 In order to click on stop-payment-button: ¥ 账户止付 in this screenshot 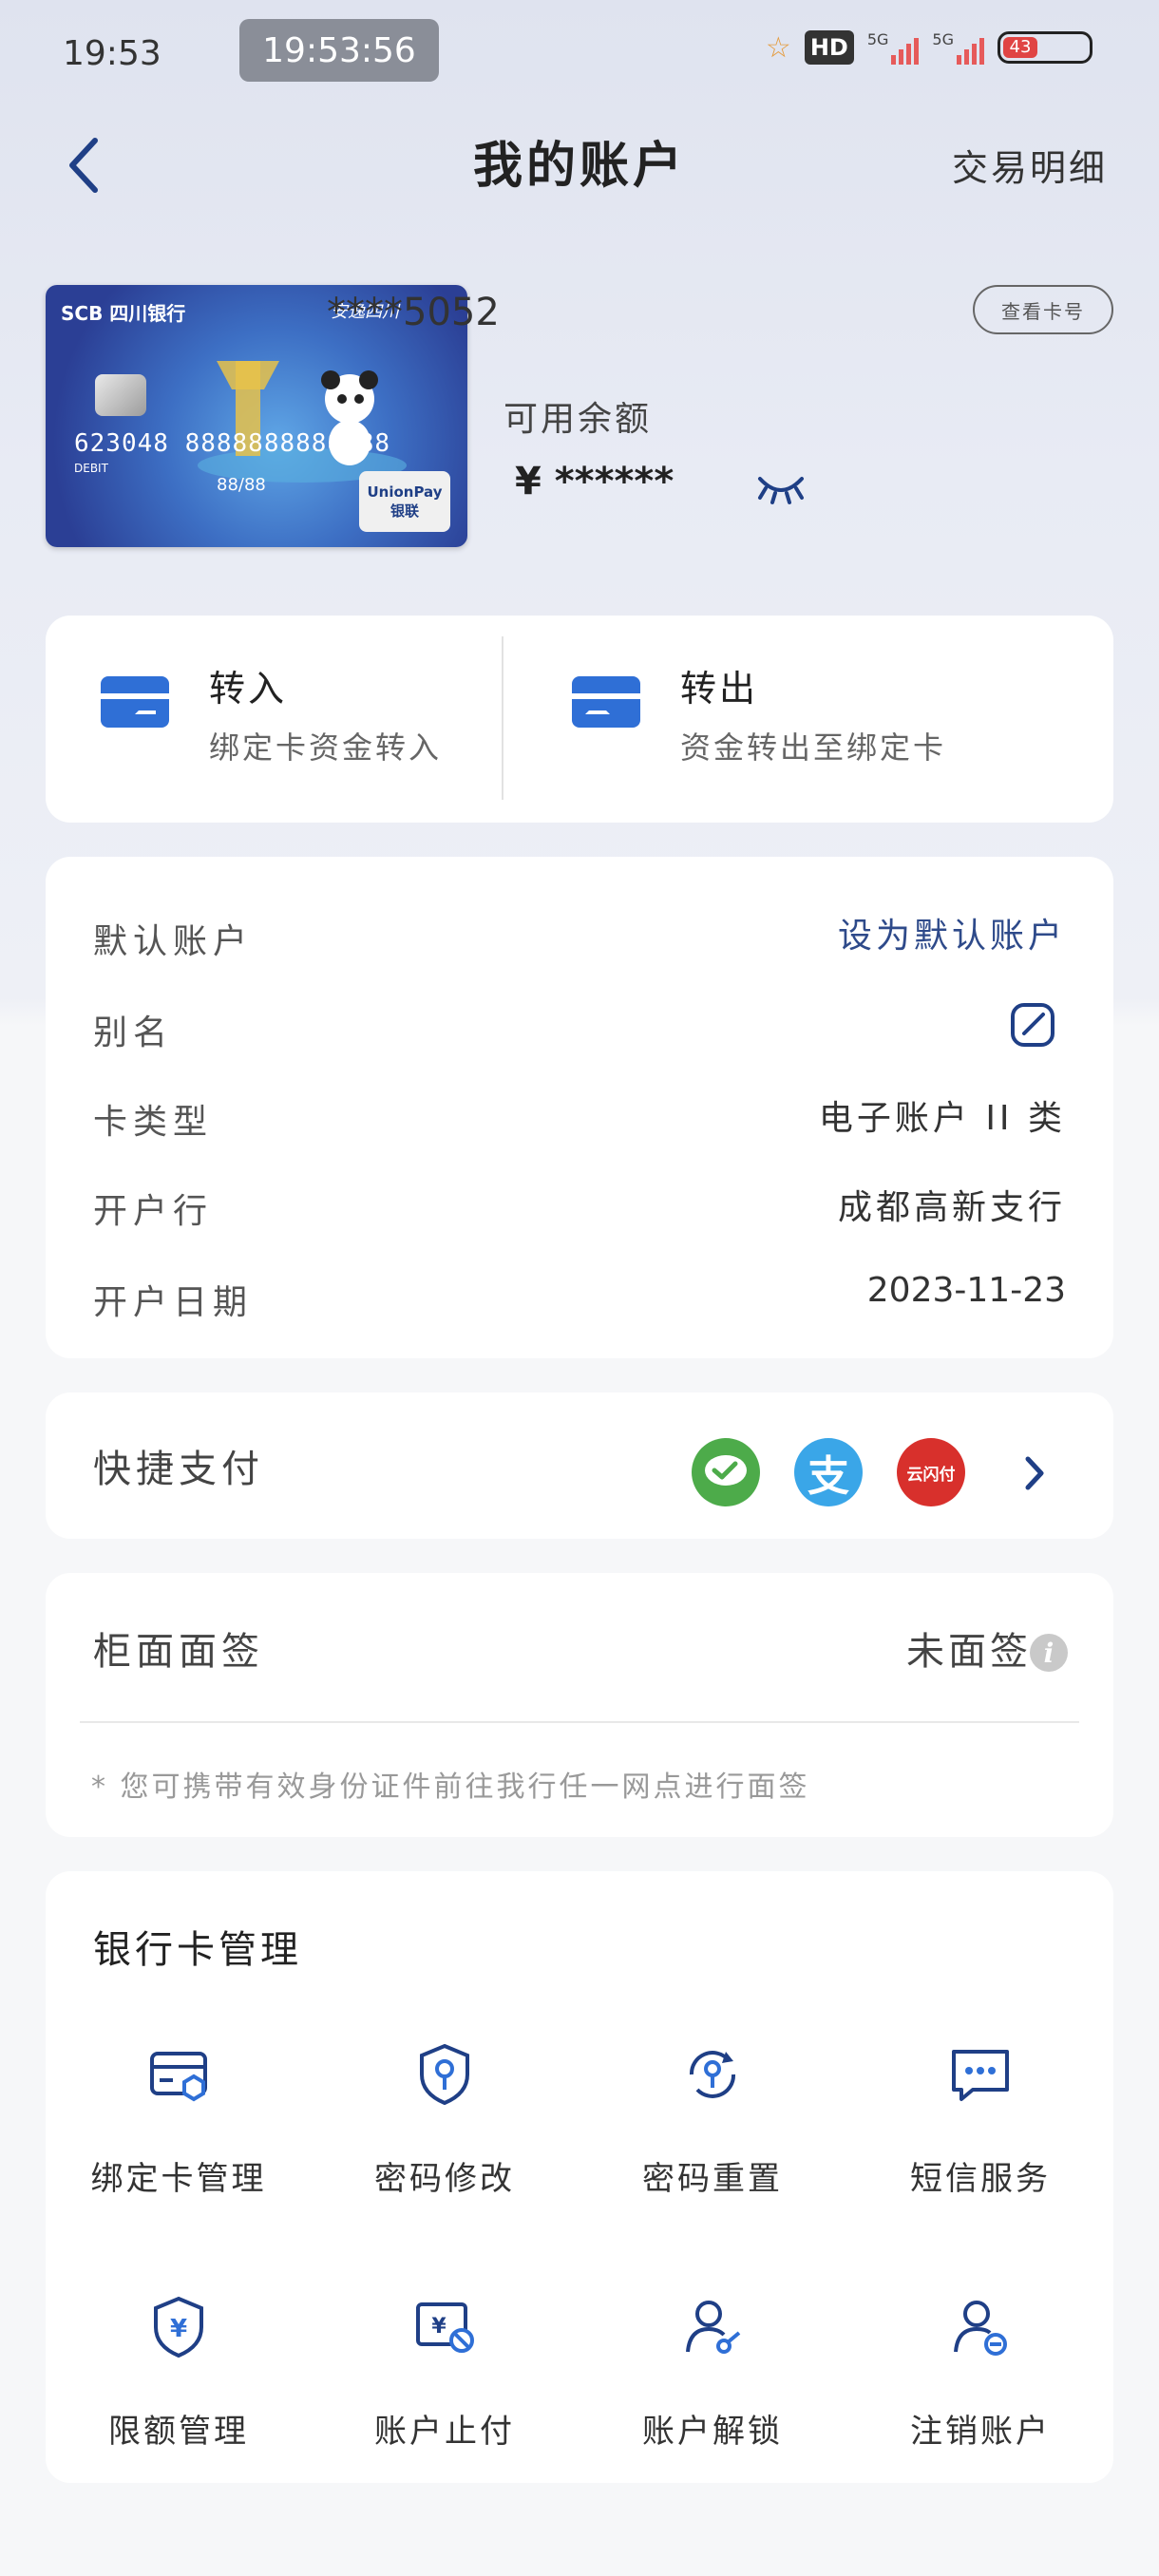, I will do `click(445, 2372)`.